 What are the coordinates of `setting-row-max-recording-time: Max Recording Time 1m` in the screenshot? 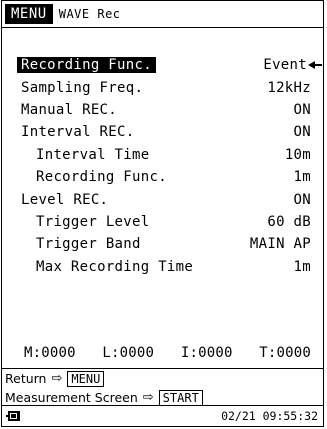 It's located at (162, 267).